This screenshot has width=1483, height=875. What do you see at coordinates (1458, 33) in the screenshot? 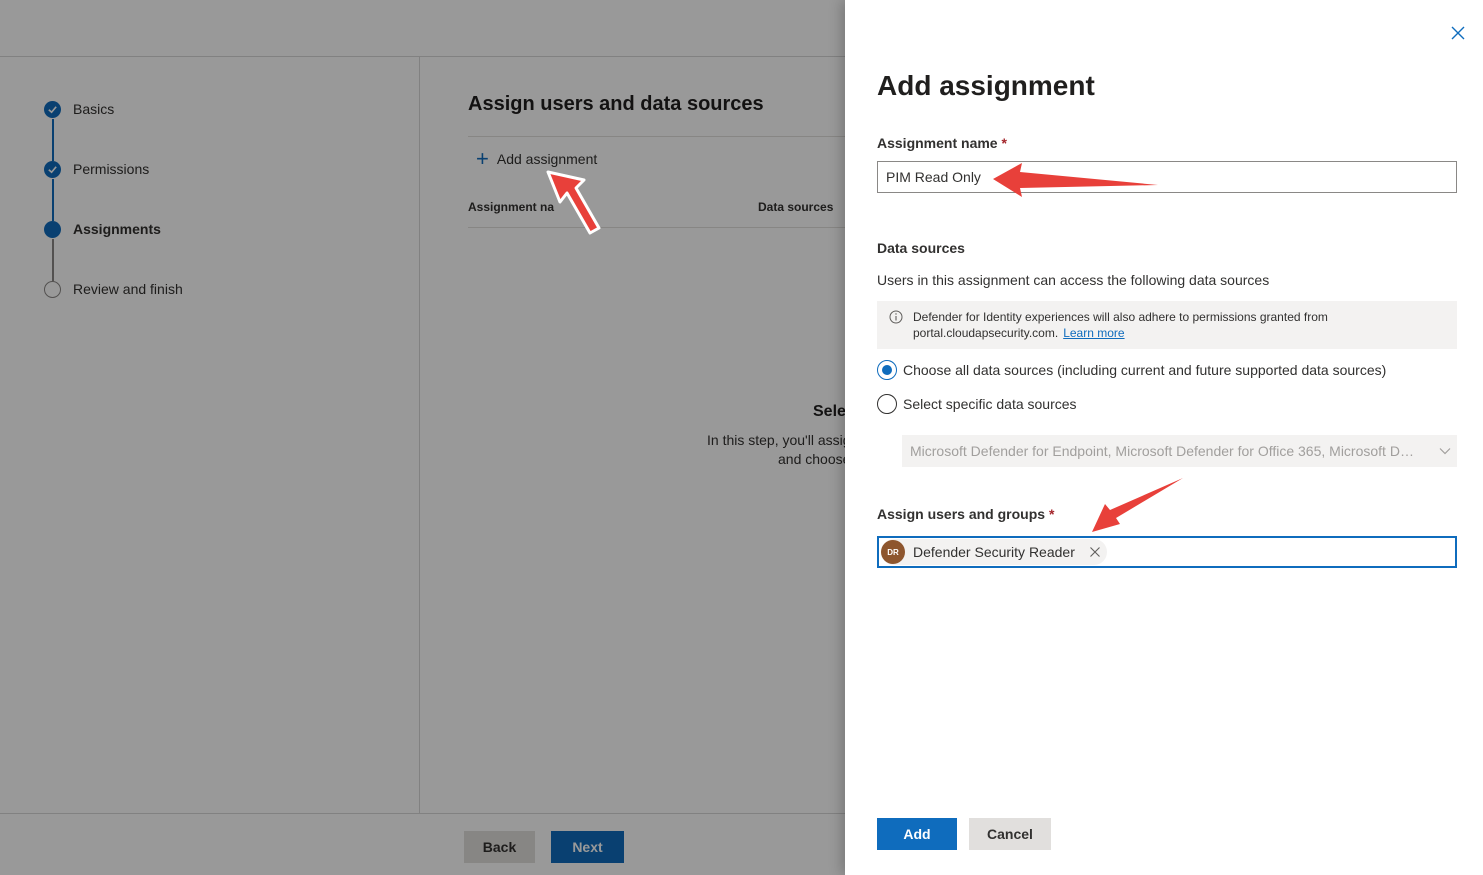
I see `close-icon` at bounding box center [1458, 33].